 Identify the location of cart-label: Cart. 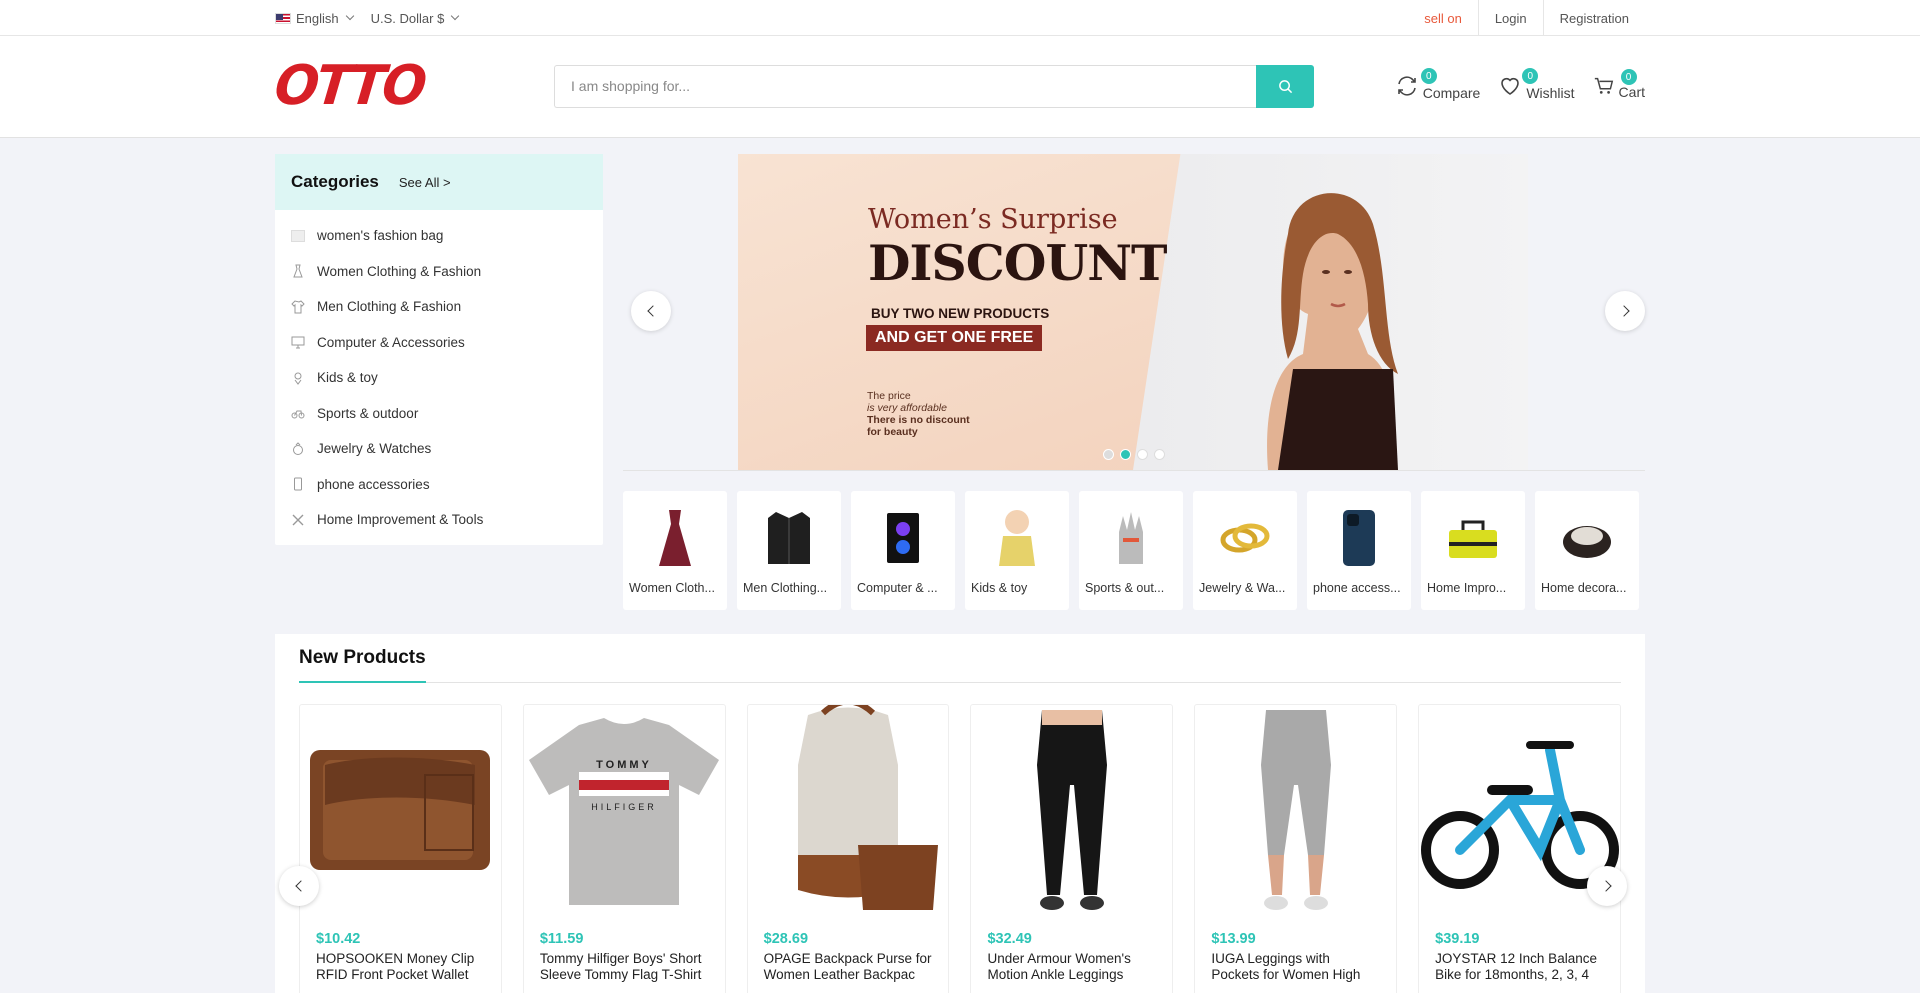
(1631, 92).